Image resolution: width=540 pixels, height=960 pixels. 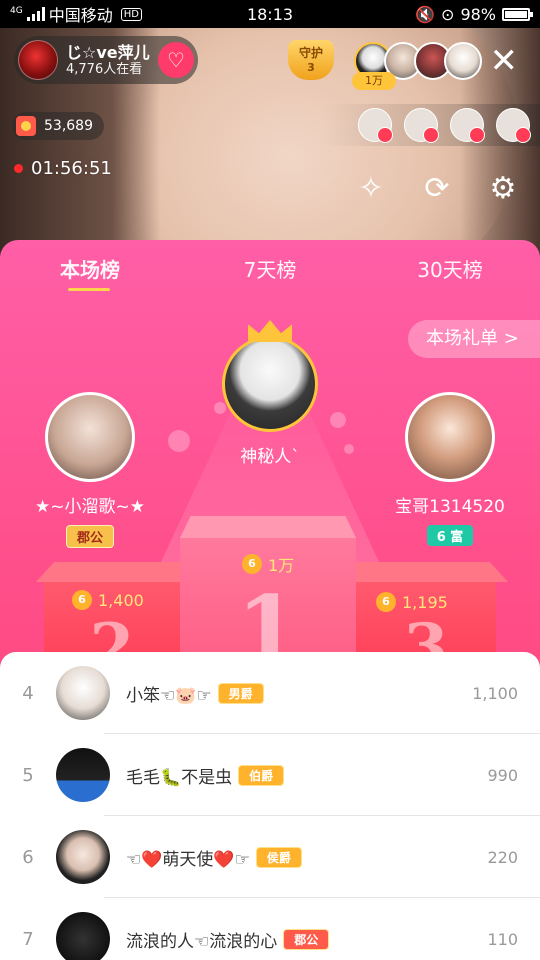 I want to click on list-item: 5 毛毛🐛不是虫 伯爵 990, so click(x=270, y=775).